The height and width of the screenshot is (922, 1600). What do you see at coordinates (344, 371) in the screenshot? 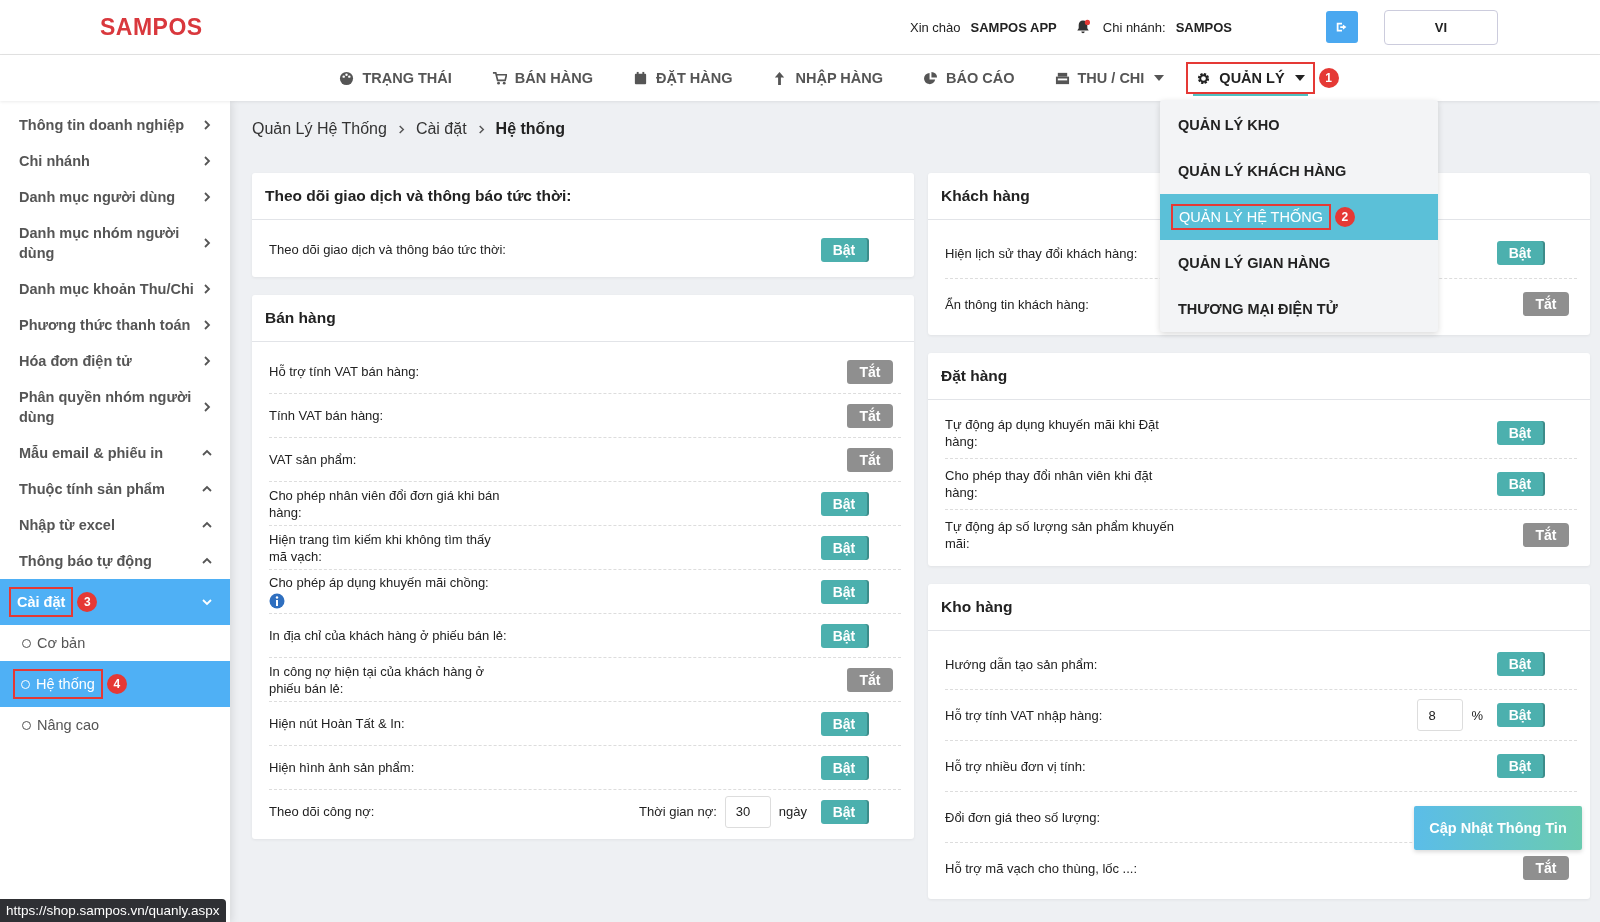
I see `setting-label: Hỗ trợ tính VAT bán hàng:` at bounding box center [344, 371].